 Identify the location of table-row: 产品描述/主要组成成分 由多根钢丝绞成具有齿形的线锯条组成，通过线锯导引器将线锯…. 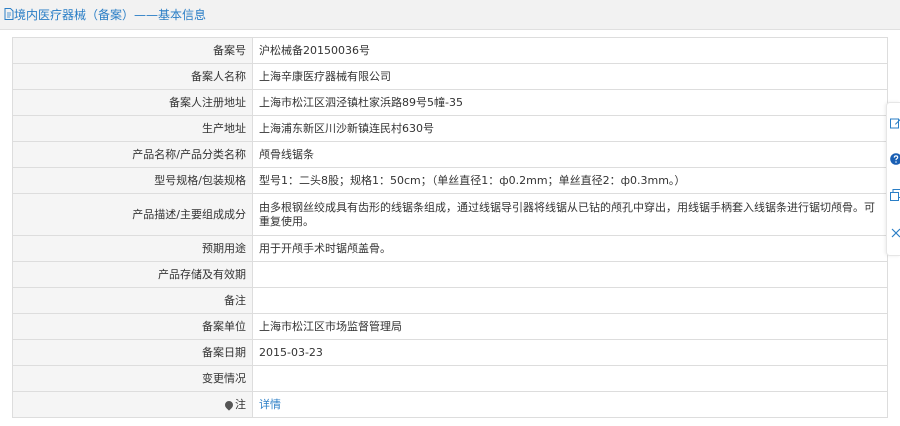
(450, 214).